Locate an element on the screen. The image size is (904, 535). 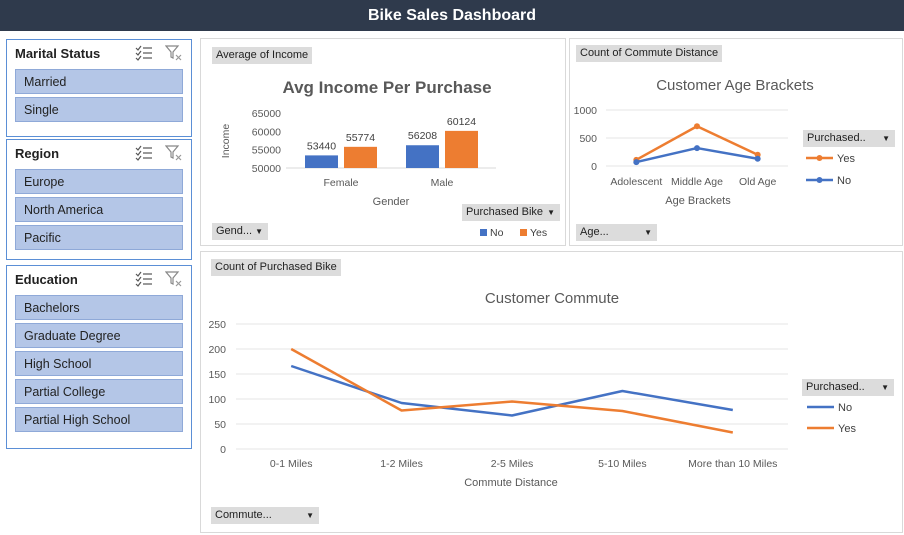
marital-status-slicer: Marital Status Married Single is located at coordinates (99, 88).